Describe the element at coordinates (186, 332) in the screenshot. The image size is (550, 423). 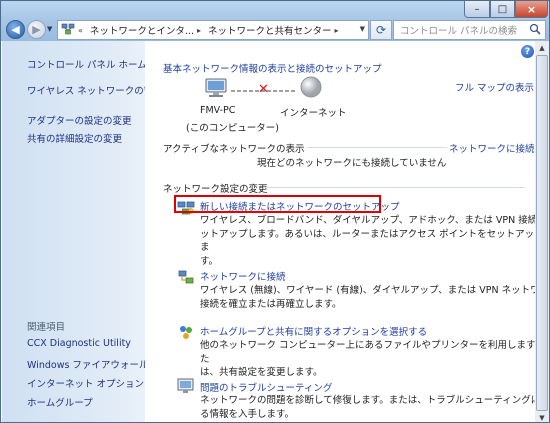
I see `homegroup-icon` at that location.